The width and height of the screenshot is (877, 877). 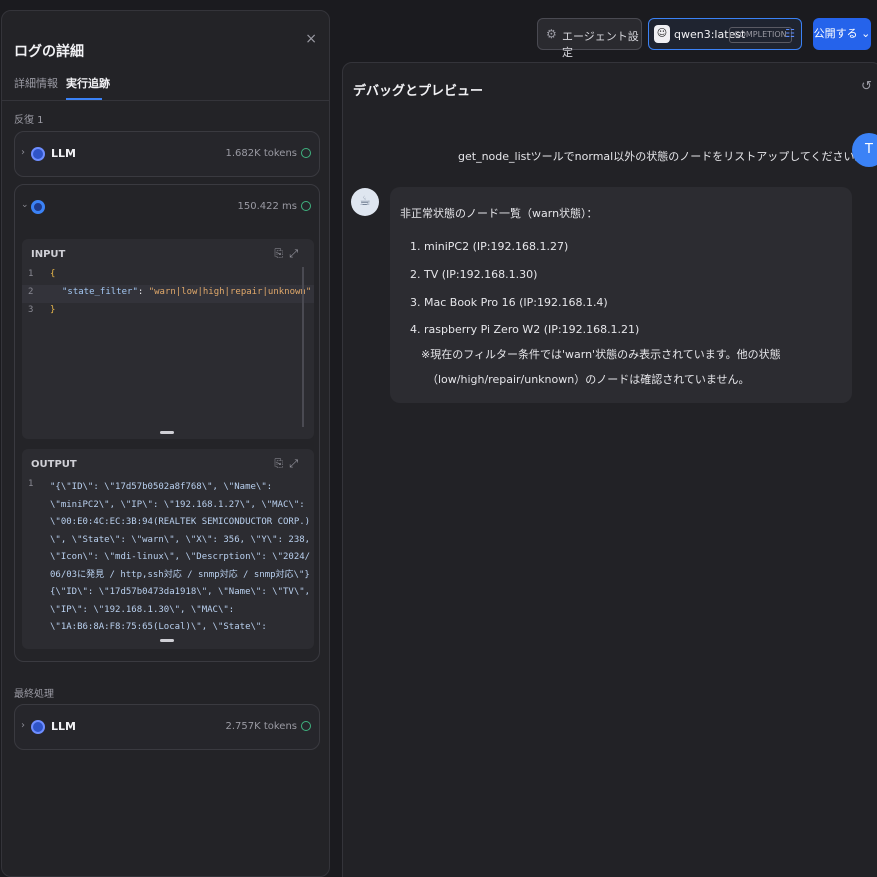 What do you see at coordinates (261, 153) in the screenshot?
I see `llm-step-tokens: 1.682K tokens` at bounding box center [261, 153].